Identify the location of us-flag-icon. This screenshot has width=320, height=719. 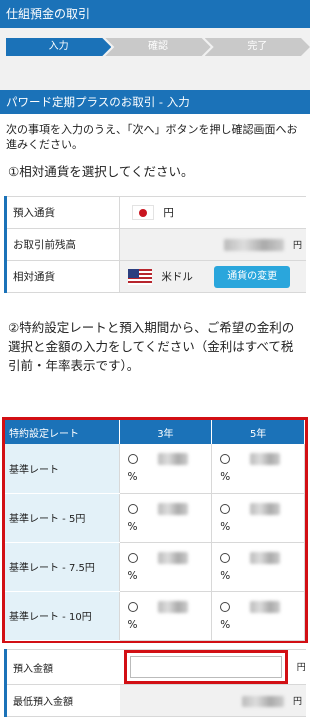
(140, 276).